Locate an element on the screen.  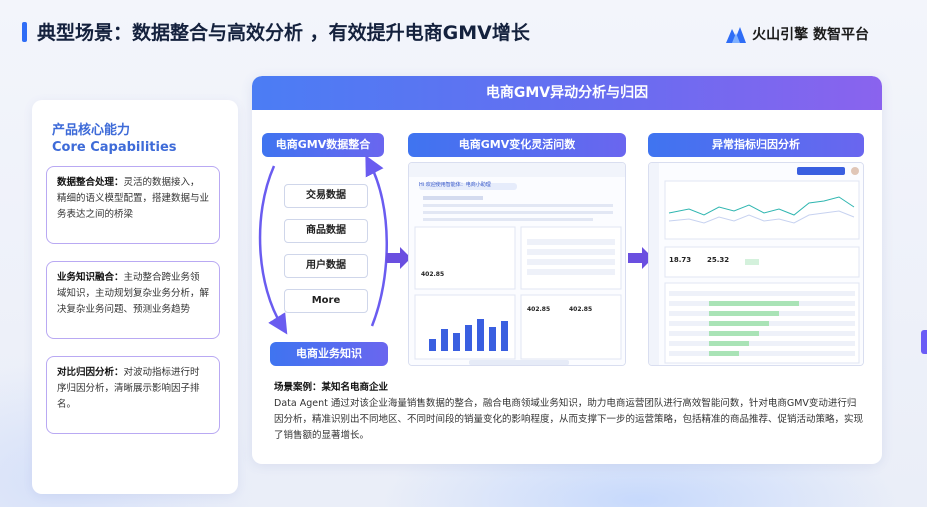
capability-card-attribution: 对比归因分析：对波动指标进行时序归因分析，清晰展示影响因子排名。 is located at coordinates (133, 395).